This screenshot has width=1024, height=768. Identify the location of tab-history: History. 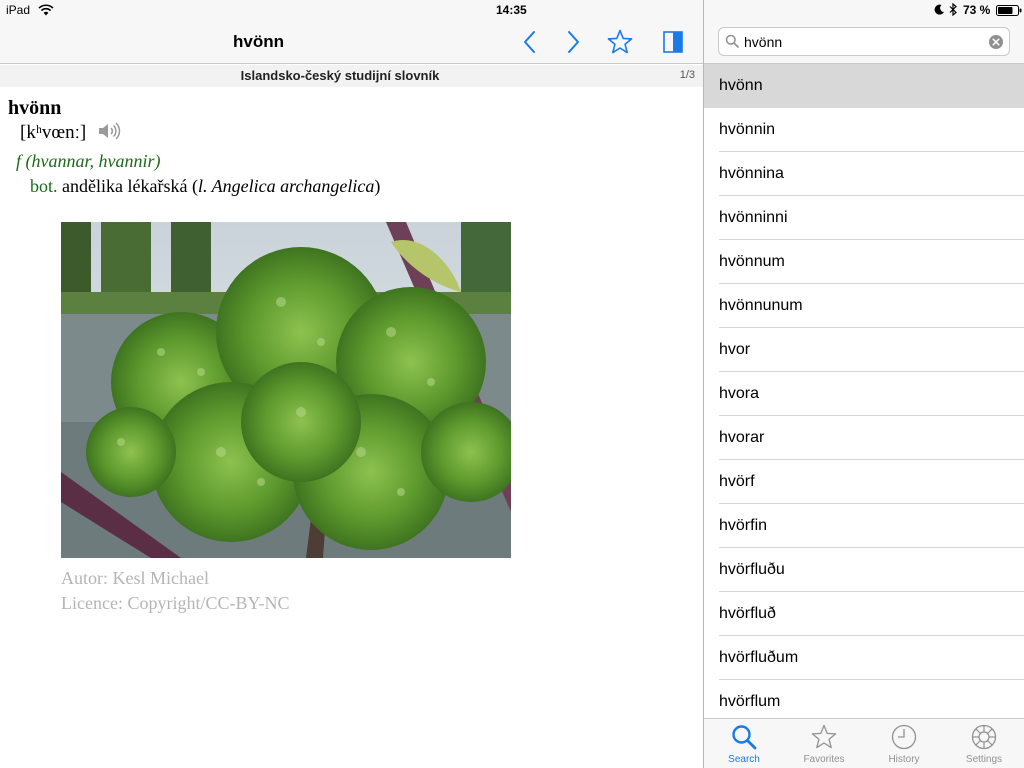
(904, 743).